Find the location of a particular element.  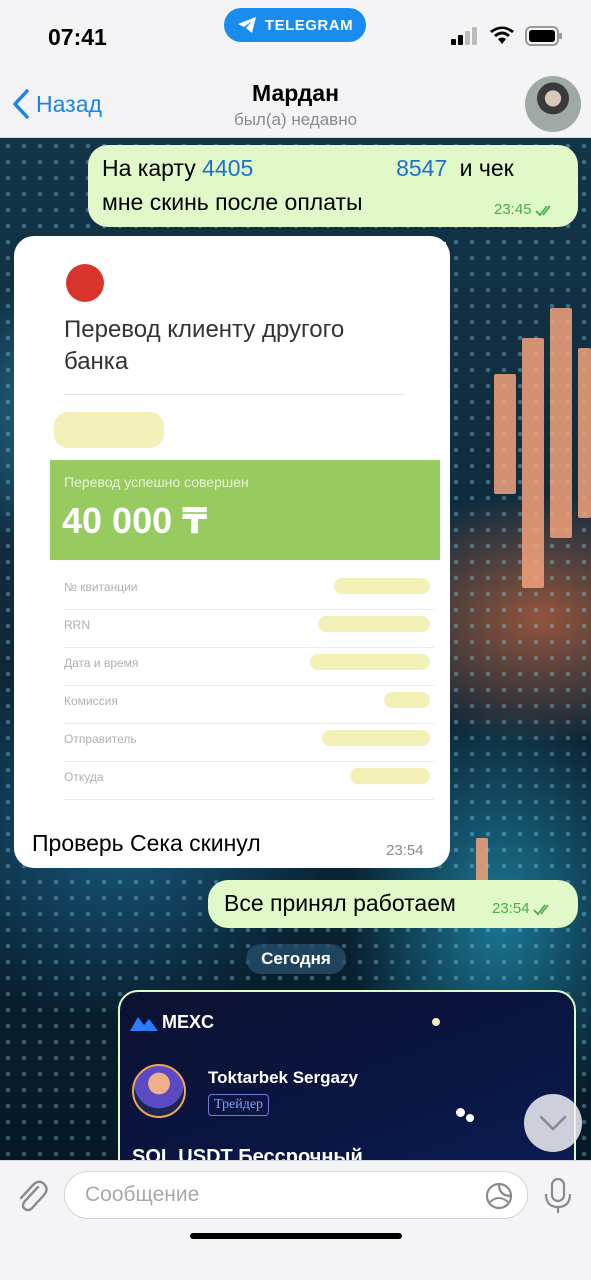

home-indicator is located at coordinates (296, 1236).